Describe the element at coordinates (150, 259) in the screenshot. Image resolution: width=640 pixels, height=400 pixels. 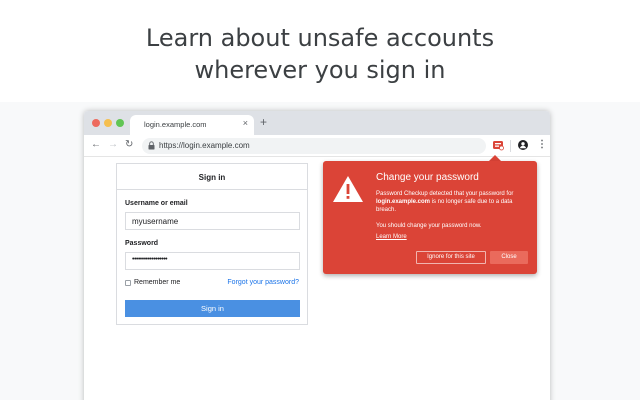
I see `password-value: ••••••••••••••••••` at that location.